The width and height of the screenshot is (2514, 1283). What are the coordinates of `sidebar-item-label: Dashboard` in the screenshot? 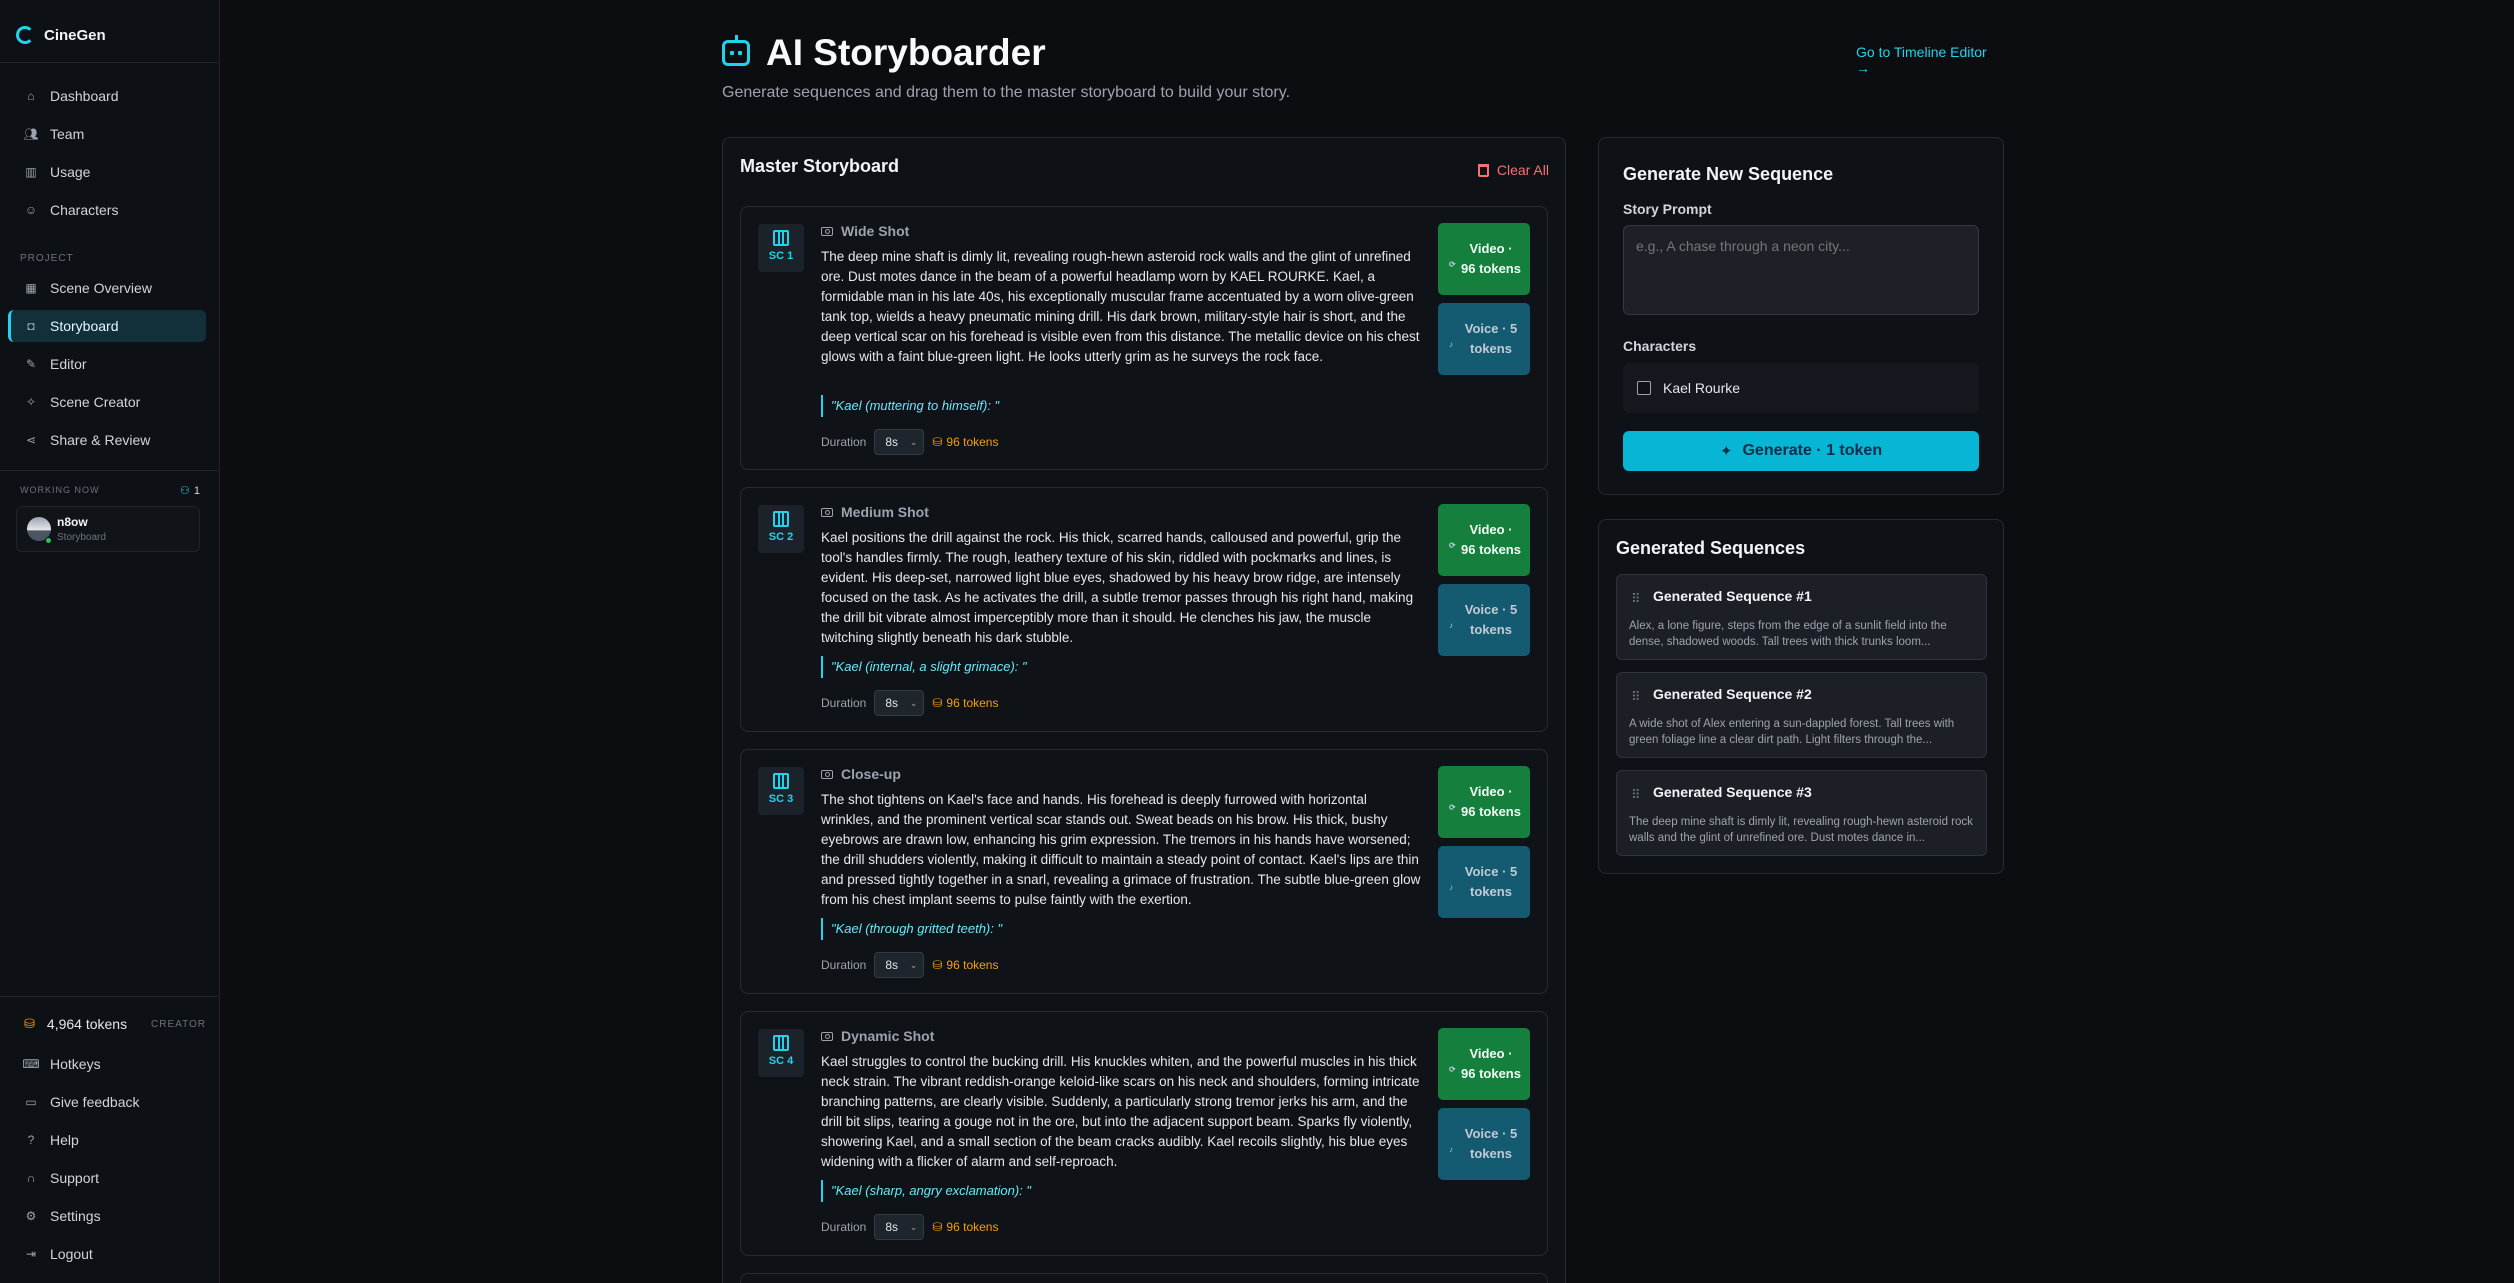 It's located at (84, 96).